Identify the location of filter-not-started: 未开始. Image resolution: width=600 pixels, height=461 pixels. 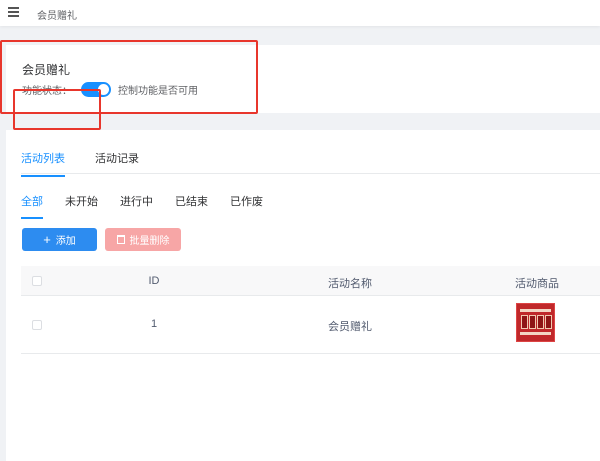
(81, 206).